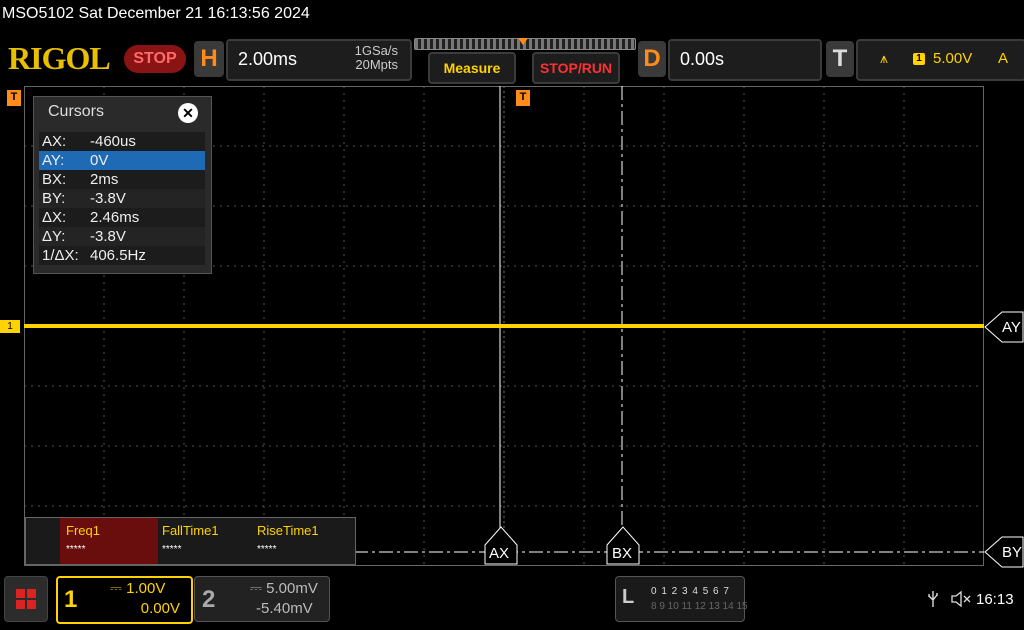 This screenshot has width=1024, height=630. I want to click on ch1-label: 1, so click(71, 599).